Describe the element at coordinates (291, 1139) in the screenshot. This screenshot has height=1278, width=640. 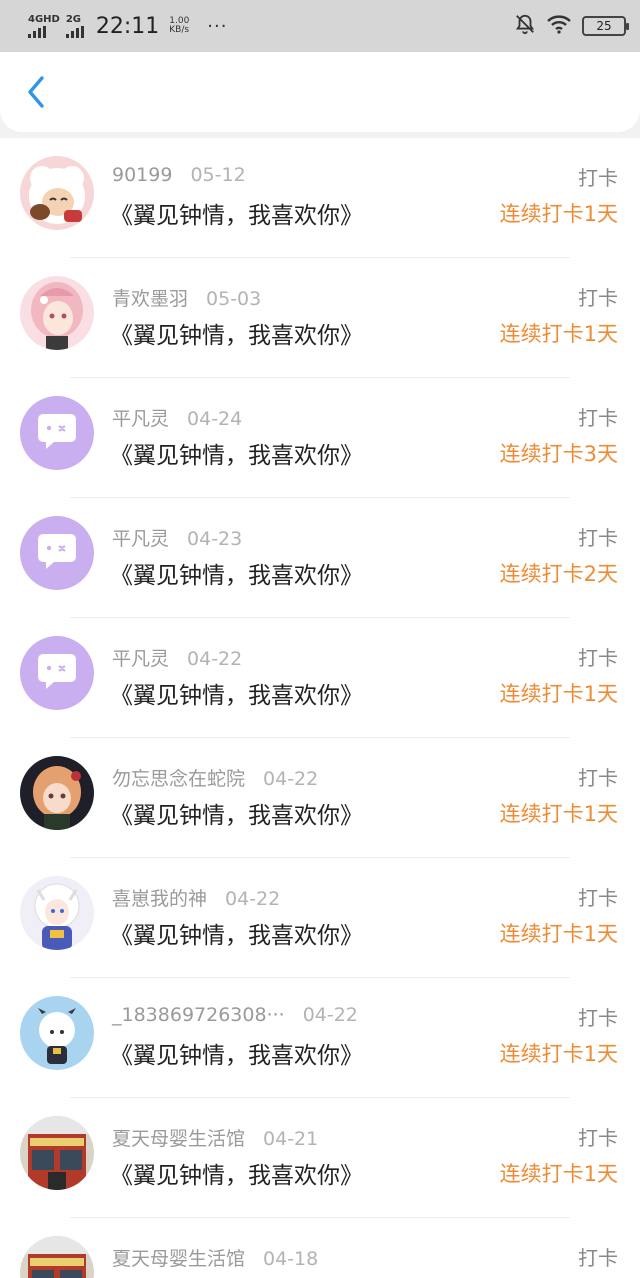
I see `checkin-date: 04-21` at that location.